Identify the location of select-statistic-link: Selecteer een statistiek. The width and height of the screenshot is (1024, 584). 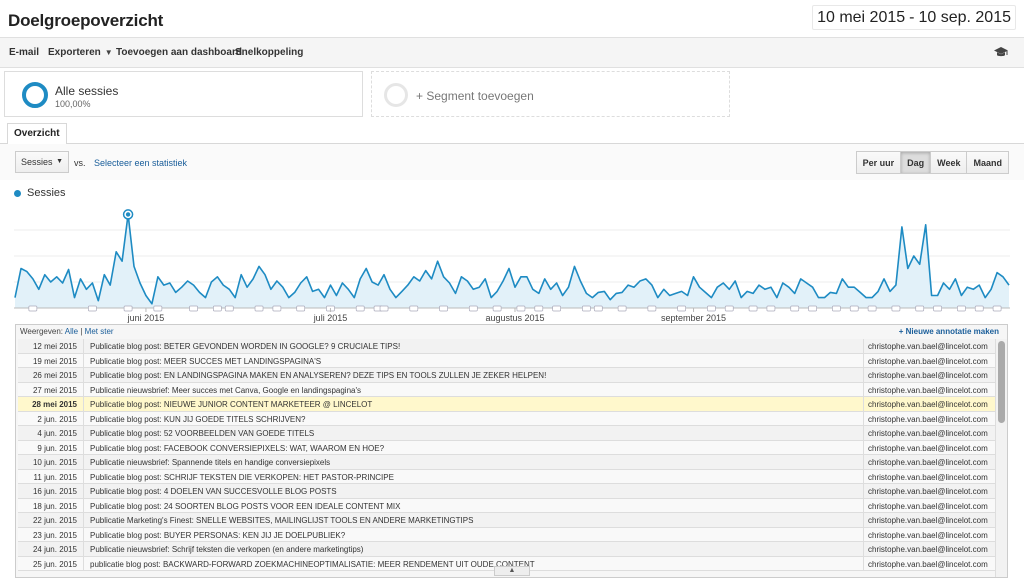
(140, 163).